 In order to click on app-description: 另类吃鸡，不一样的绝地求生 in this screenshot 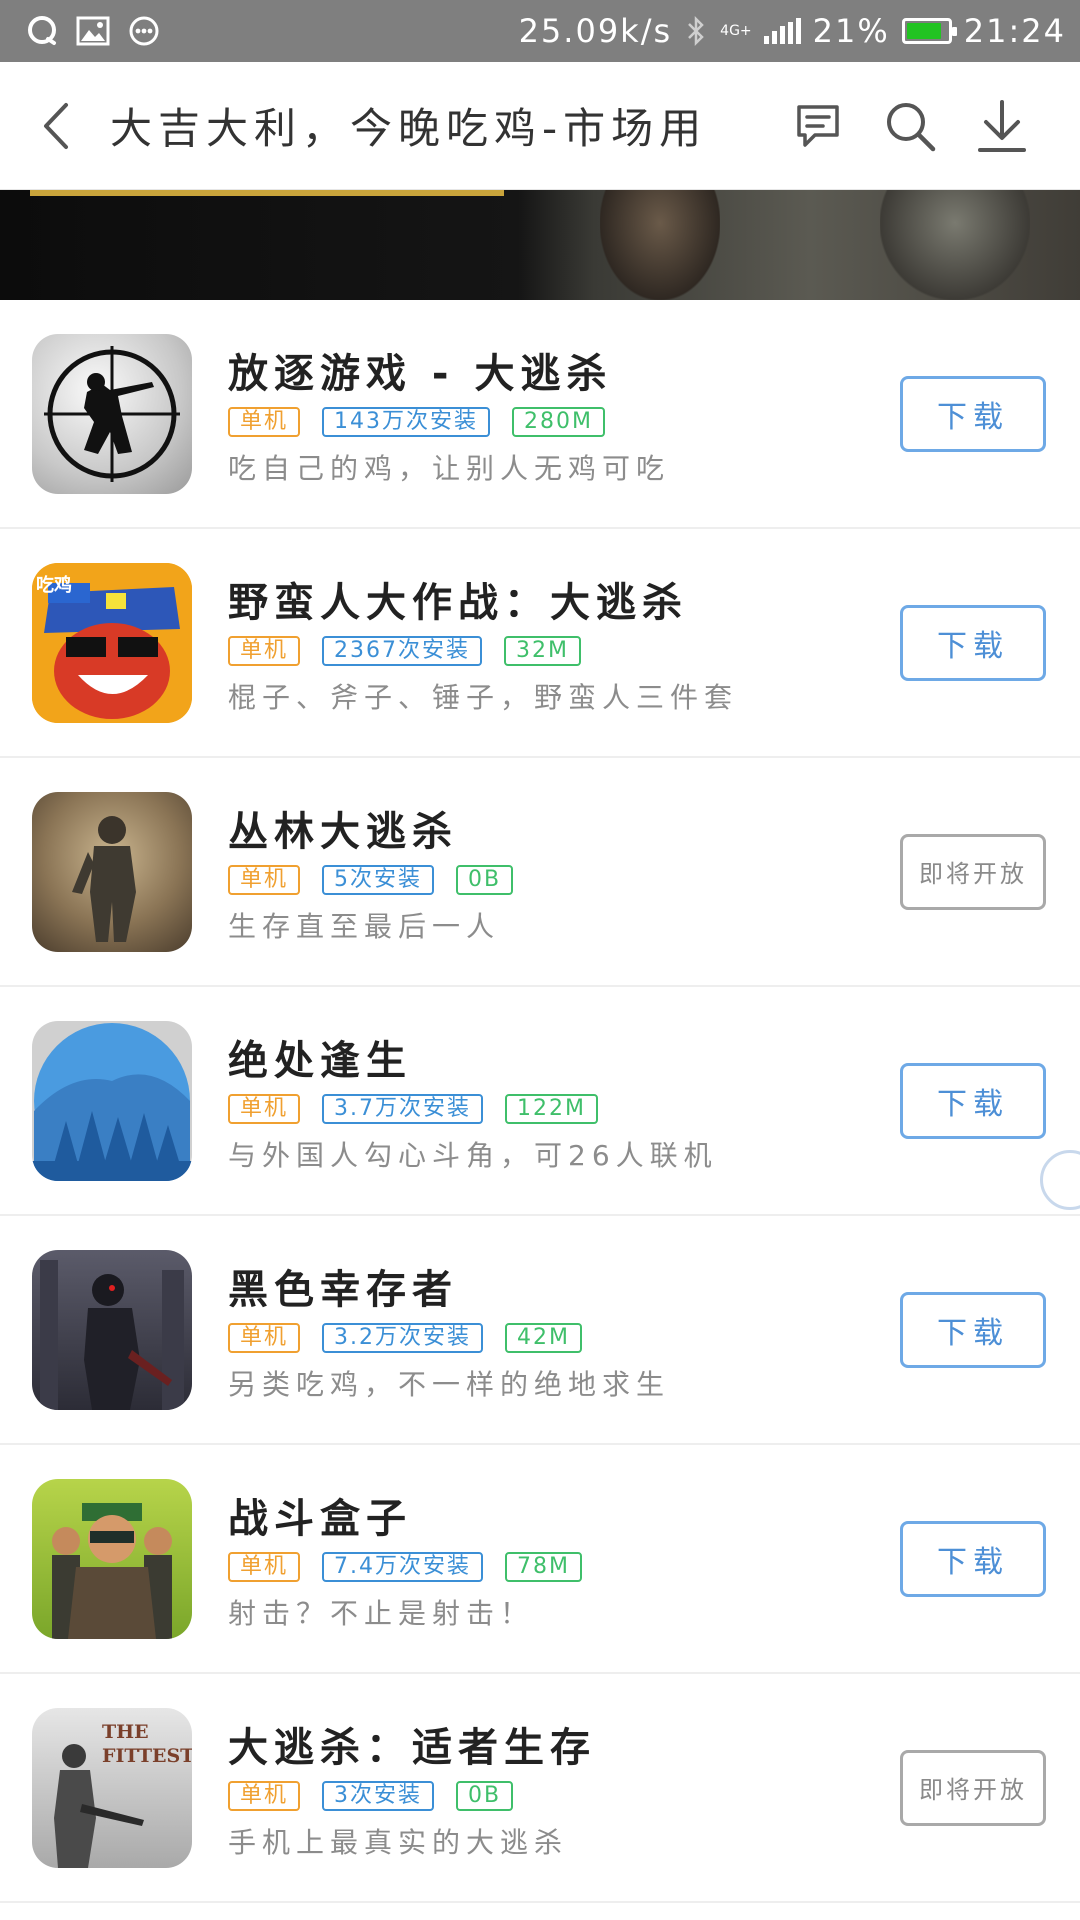, I will do `click(449, 1384)`.